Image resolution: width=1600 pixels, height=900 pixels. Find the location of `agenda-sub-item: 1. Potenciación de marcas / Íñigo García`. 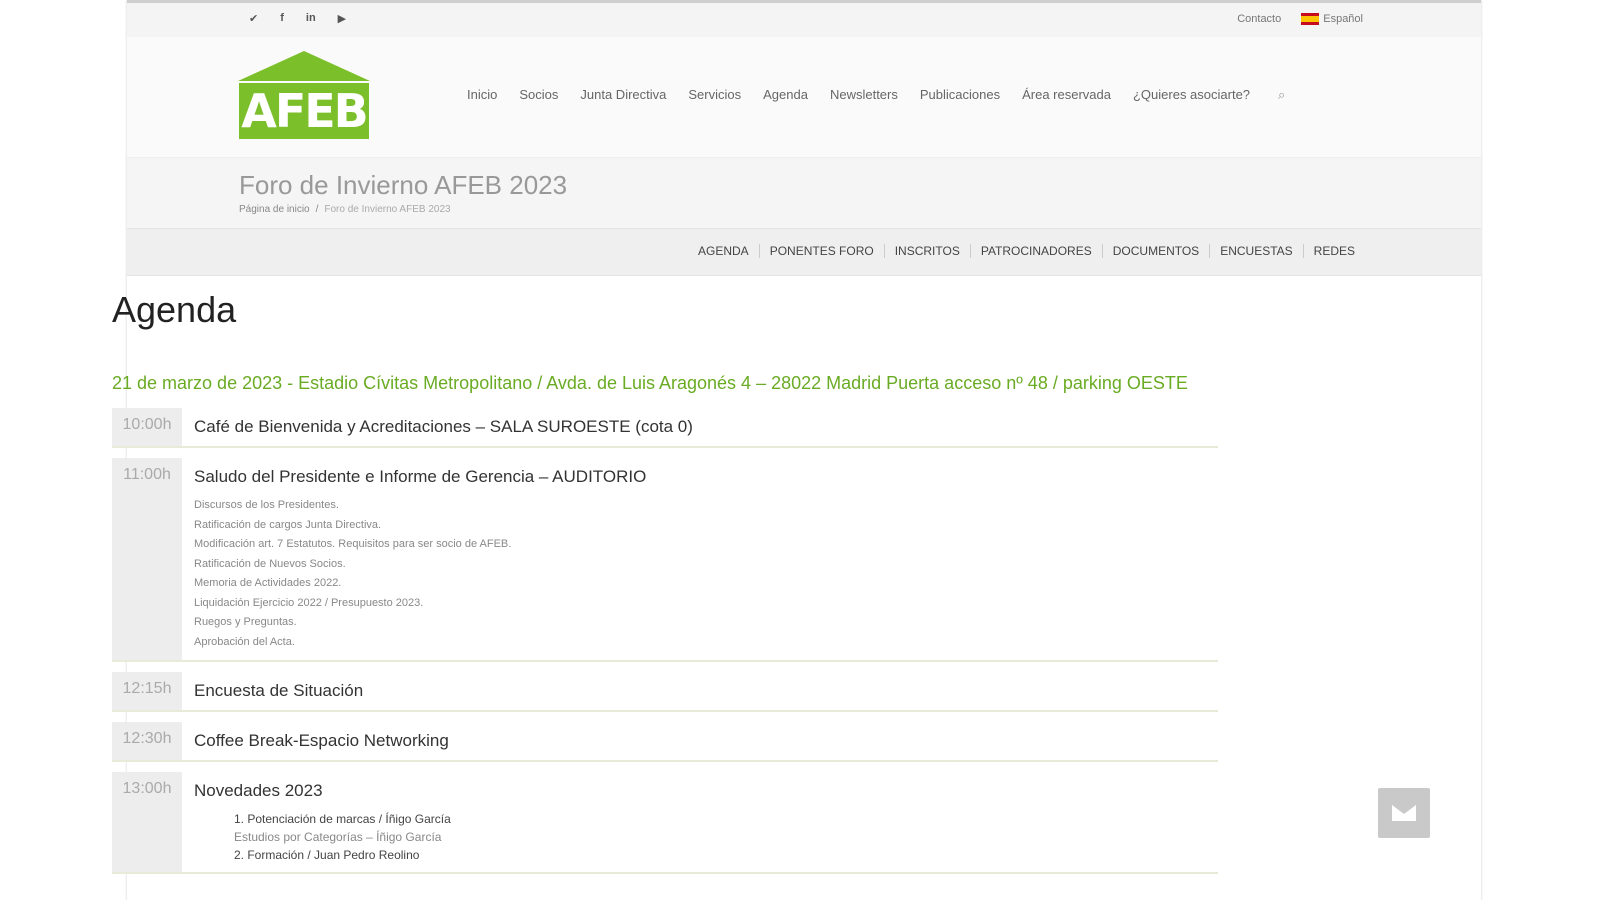

agenda-sub-item: 1. Potenciación de marcas / Íñigo García is located at coordinates (342, 819).